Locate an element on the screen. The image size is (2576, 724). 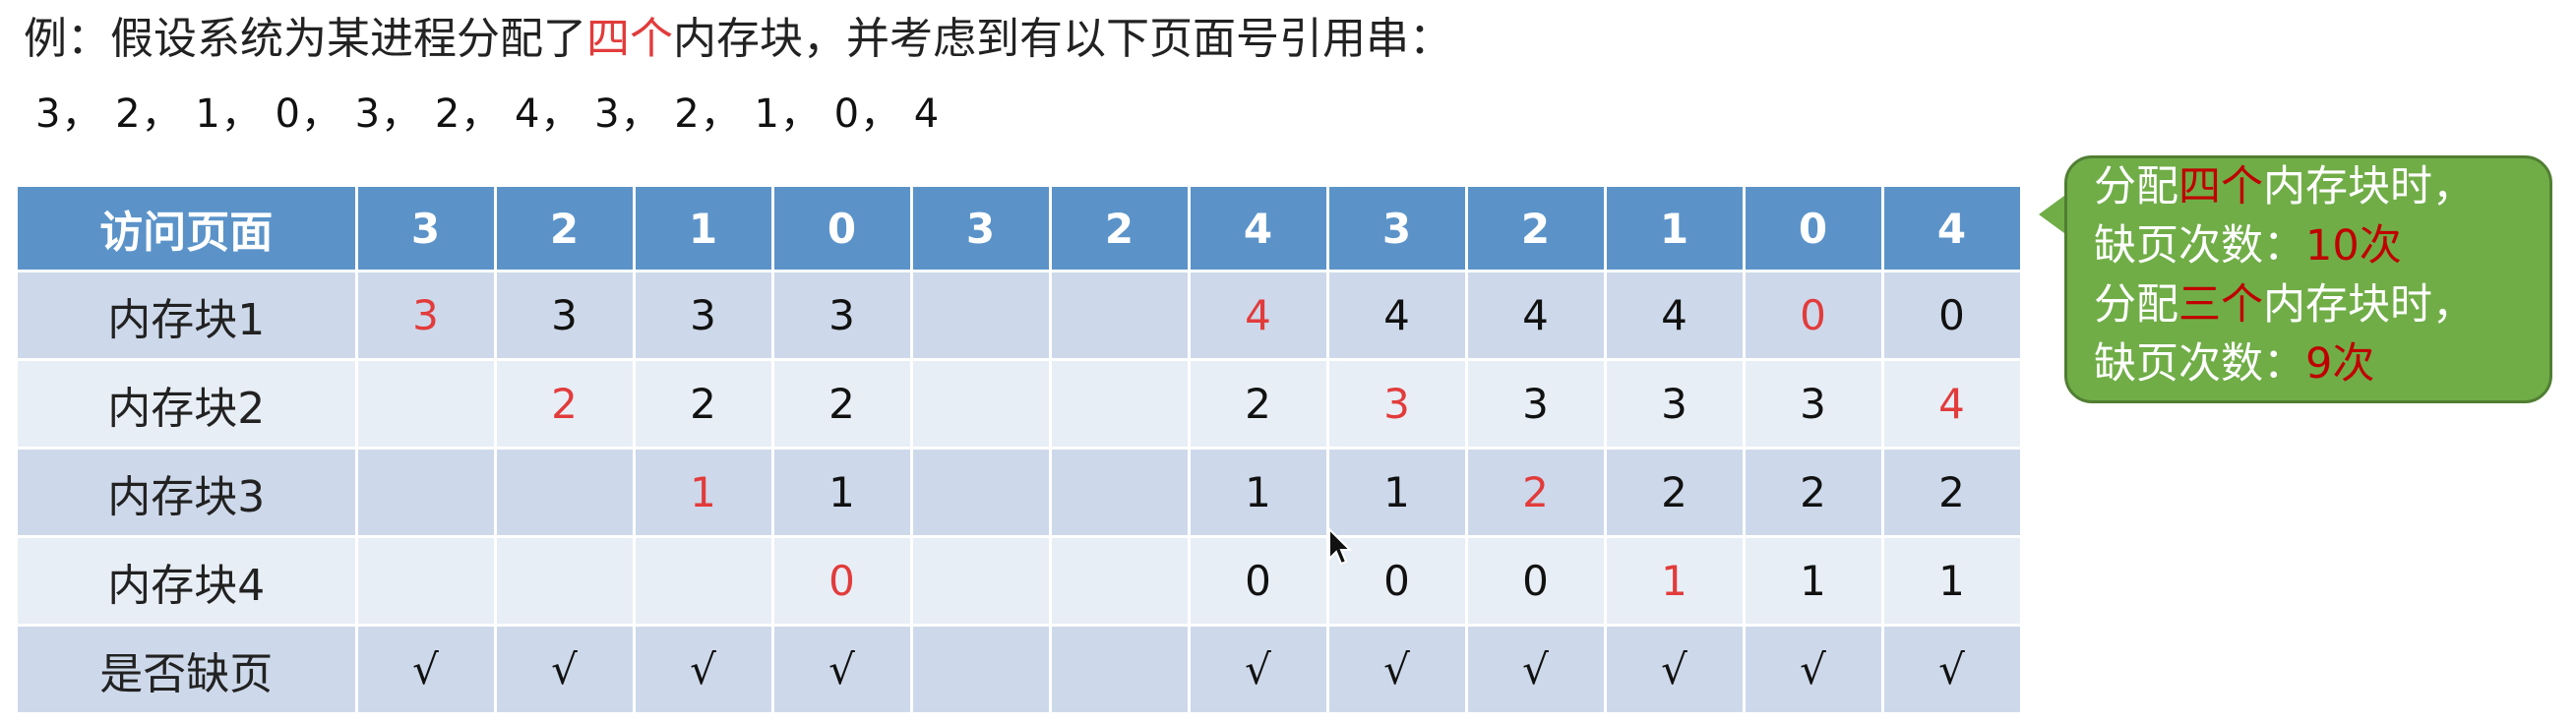
header-page-0: 3 is located at coordinates (426, 230).